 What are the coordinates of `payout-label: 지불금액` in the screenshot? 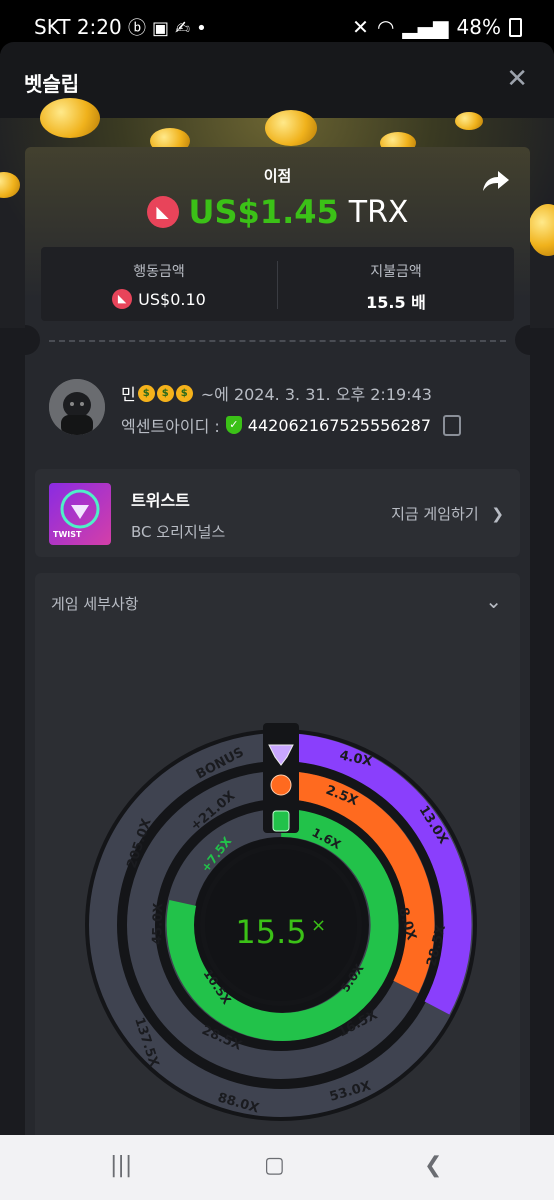 It's located at (396, 272).